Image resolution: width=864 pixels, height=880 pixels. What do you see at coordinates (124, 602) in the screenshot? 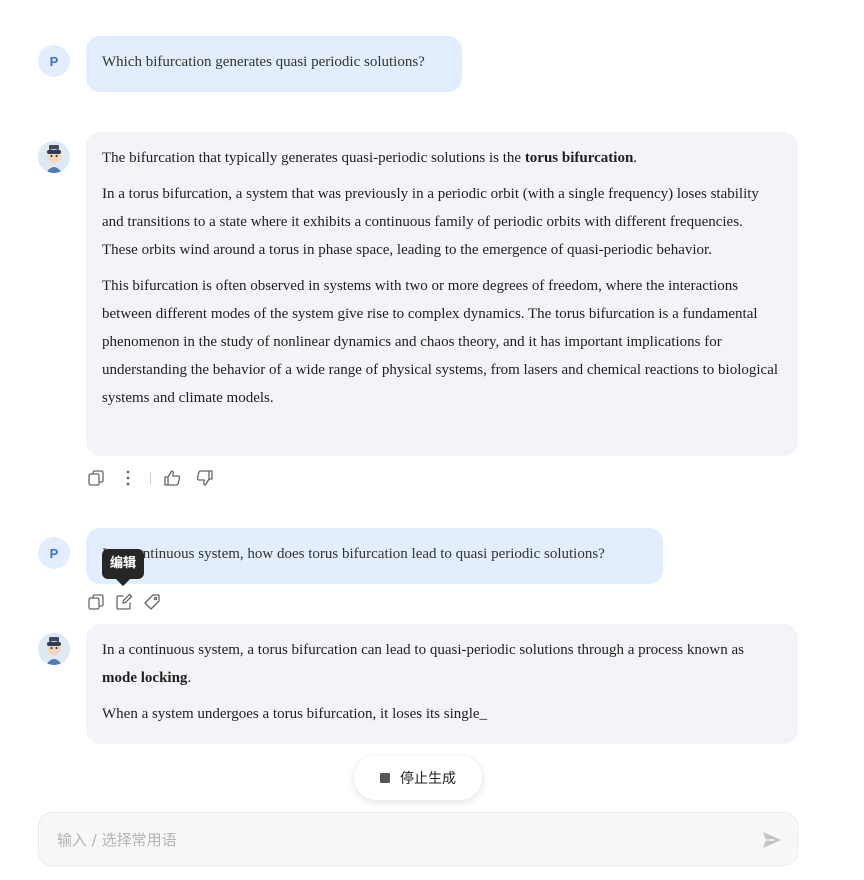
I see `edit-icon` at bounding box center [124, 602].